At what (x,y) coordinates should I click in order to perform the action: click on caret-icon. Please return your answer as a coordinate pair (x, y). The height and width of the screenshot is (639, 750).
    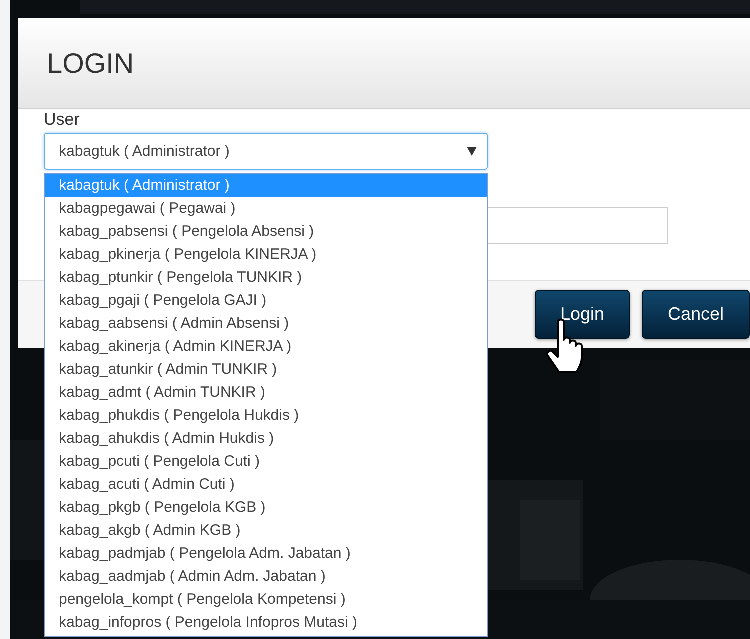
    Looking at the image, I should click on (472, 151).